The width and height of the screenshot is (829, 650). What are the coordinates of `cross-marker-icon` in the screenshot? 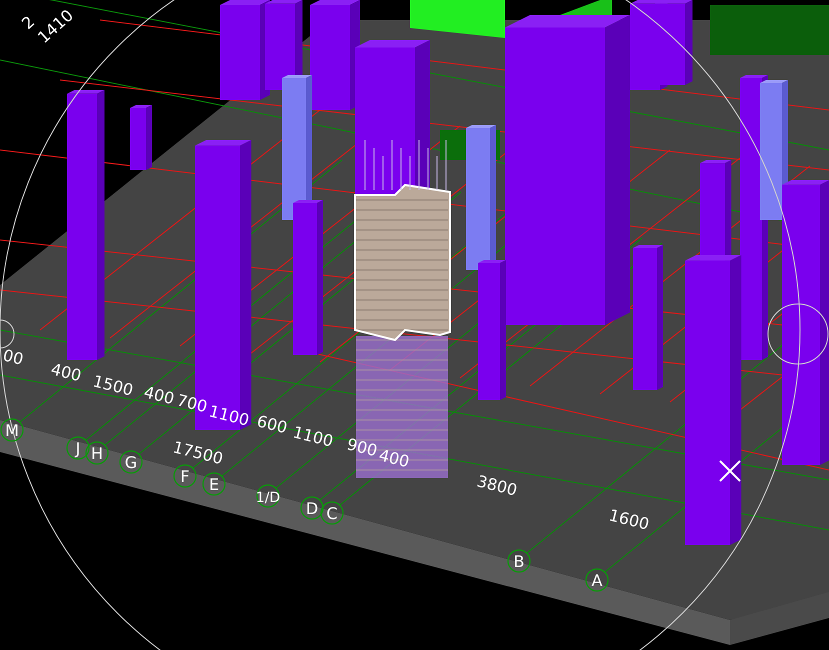 It's located at (730, 471).